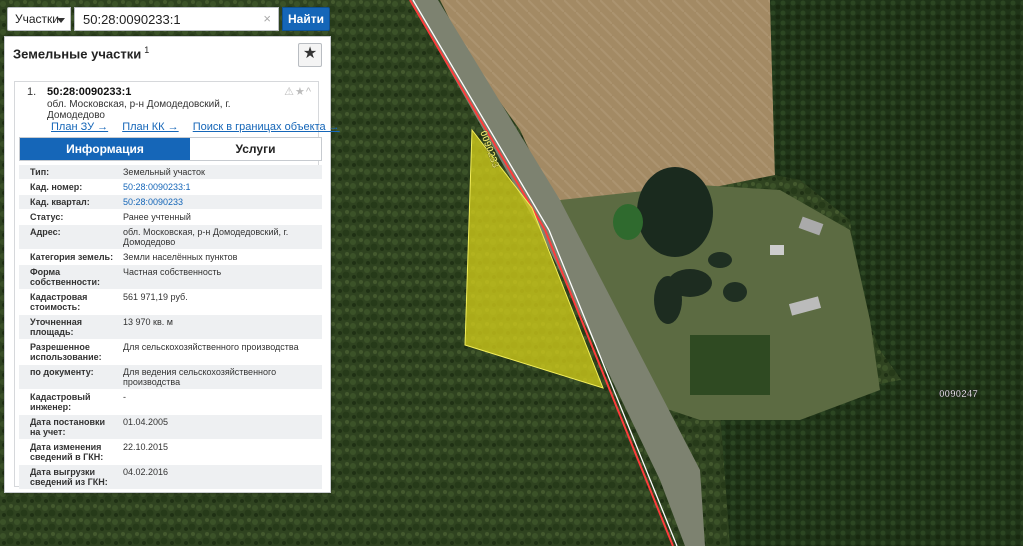 This screenshot has height=546, width=1023. Describe the element at coordinates (170, 452) in the screenshot. I see `table-row: Дата изменения сведений в ГКН: 22.10.2015` at that location.